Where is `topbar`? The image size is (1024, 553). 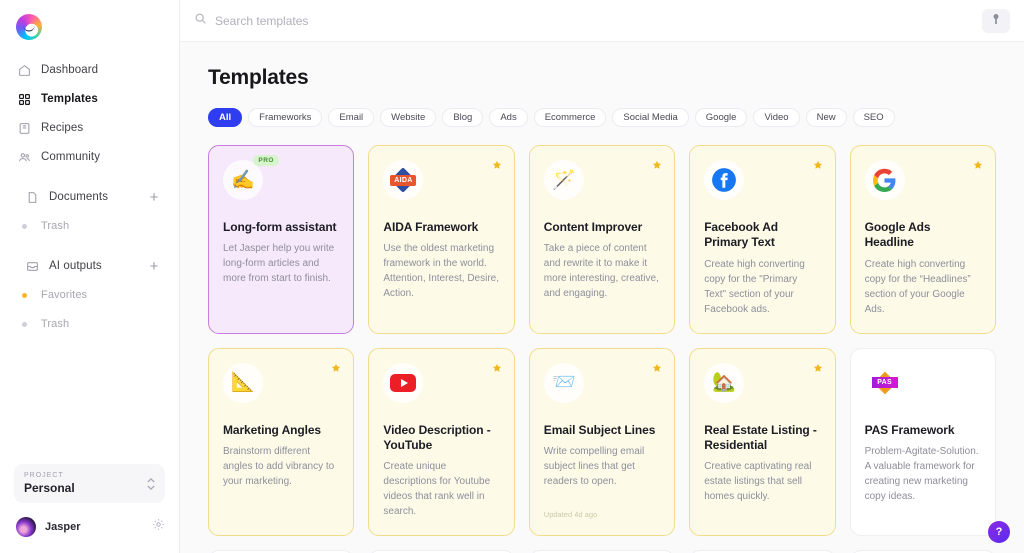 topbar is located at coordinates (602, 21).